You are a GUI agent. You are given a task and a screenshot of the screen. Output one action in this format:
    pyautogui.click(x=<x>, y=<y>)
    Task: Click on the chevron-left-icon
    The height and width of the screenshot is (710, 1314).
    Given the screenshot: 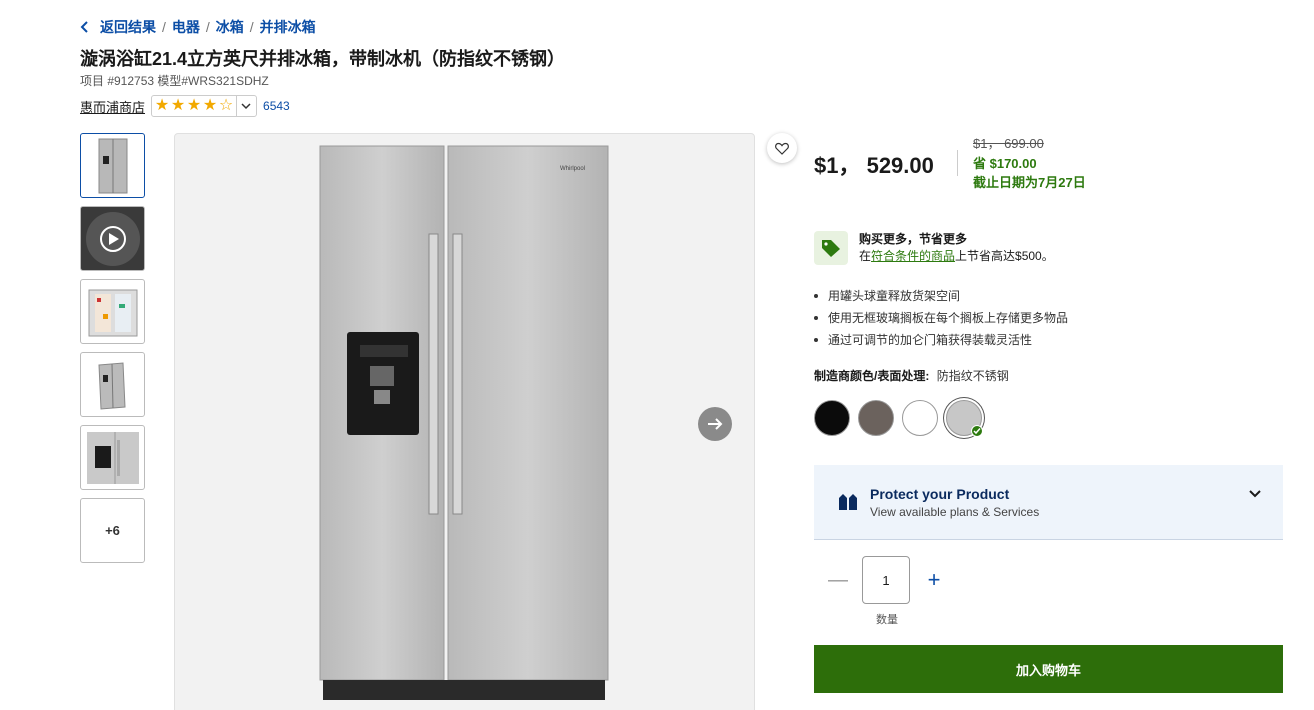 What is the action you would take?
    pyautogui.click(x=90, y=27)
    